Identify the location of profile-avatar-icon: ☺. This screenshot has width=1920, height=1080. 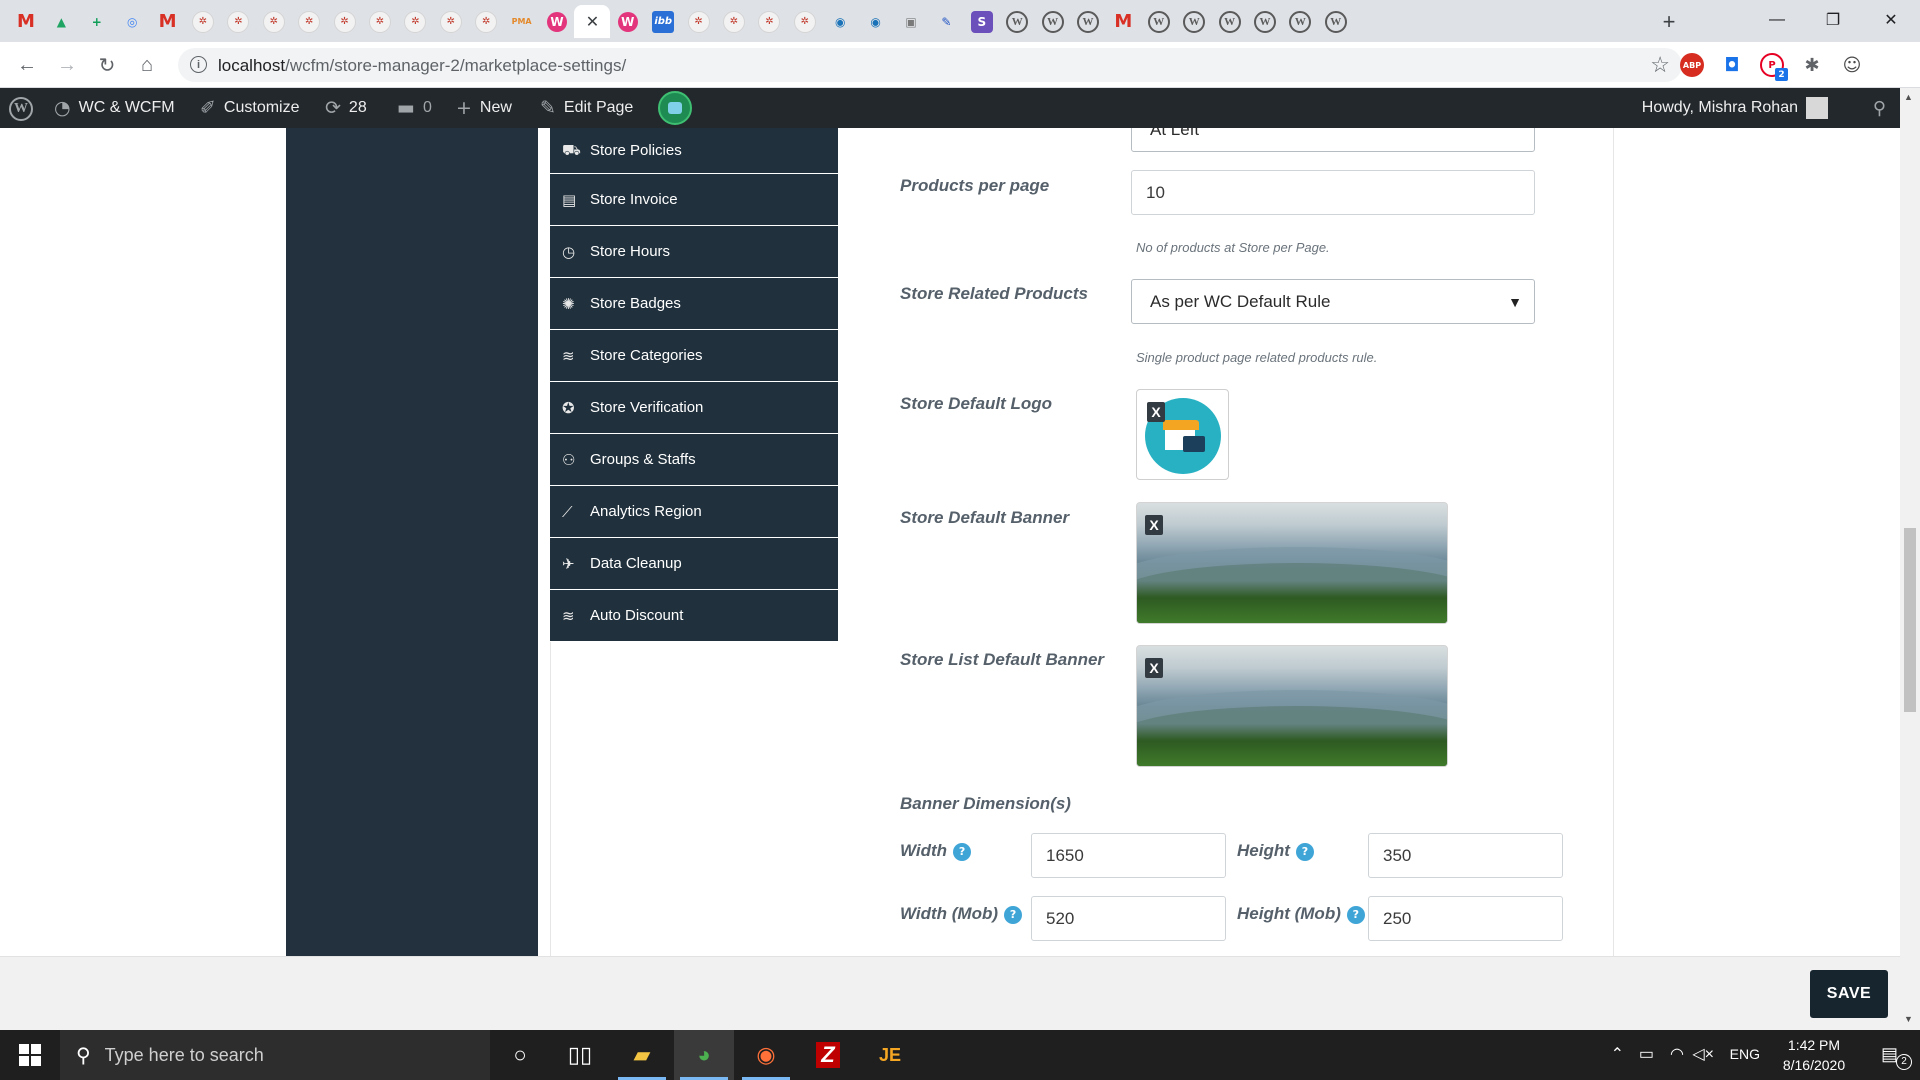
(1852, 65).